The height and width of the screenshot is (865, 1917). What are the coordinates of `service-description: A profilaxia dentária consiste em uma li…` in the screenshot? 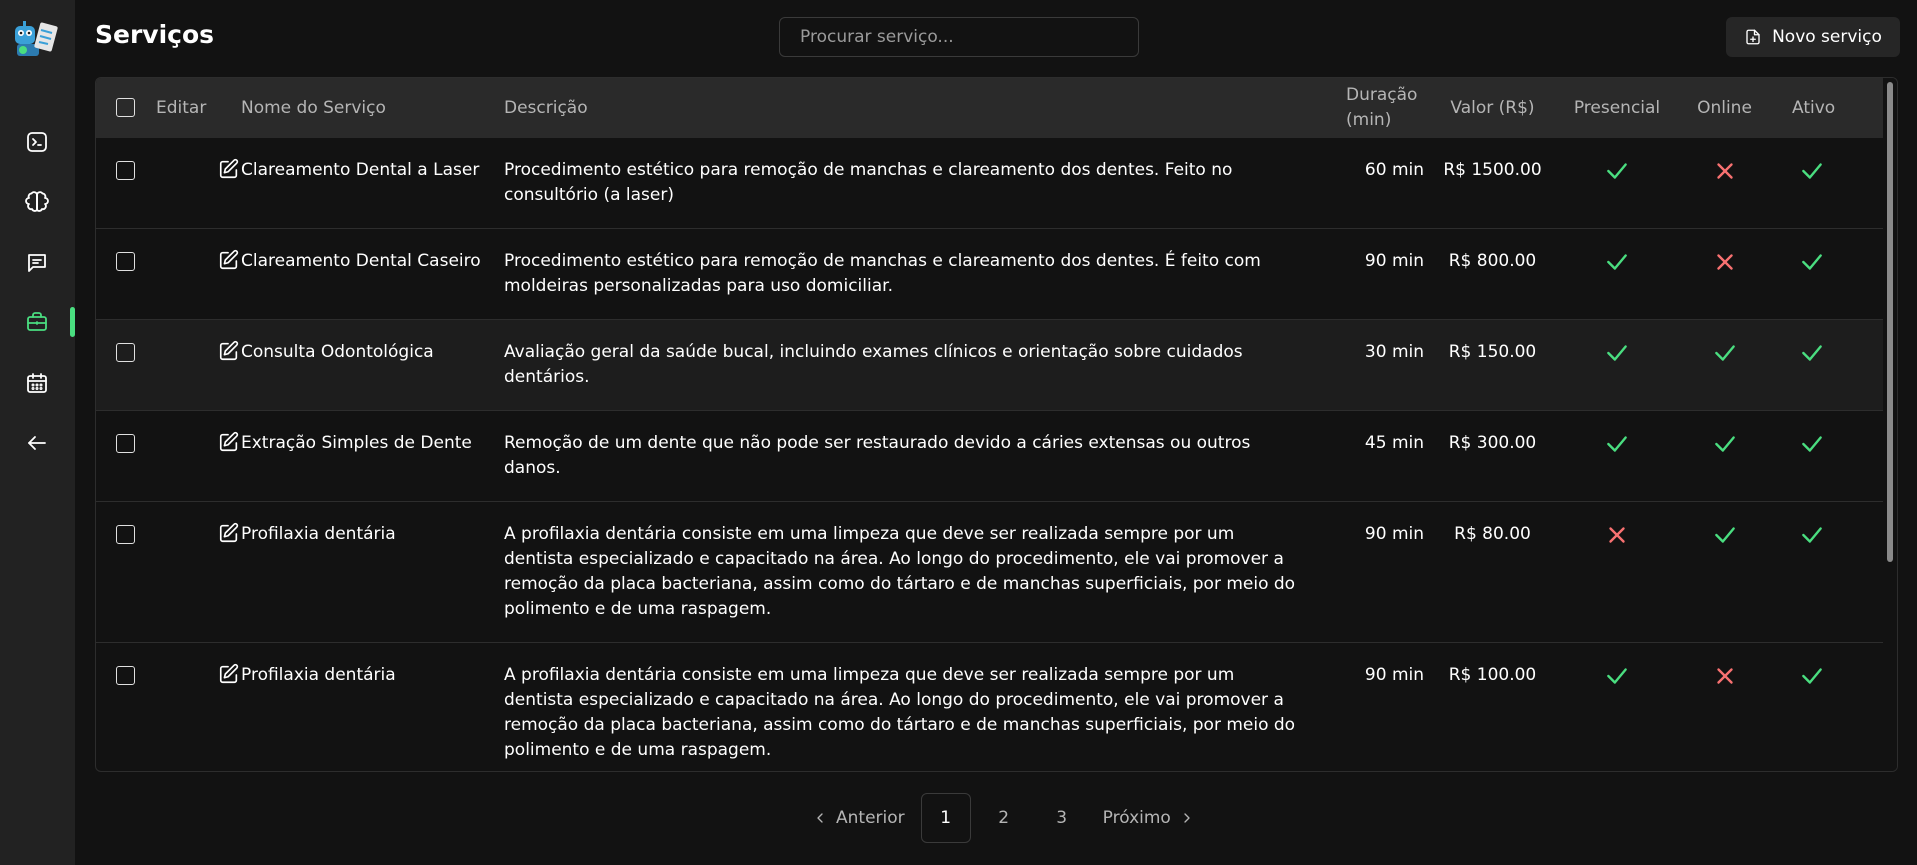 It's located at (900, 712).